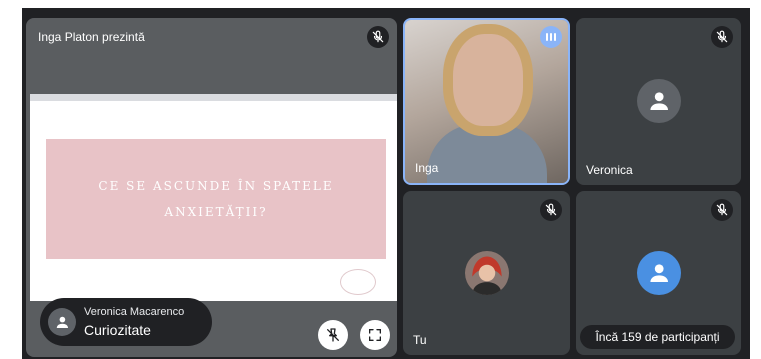 The width and height of the screenshot is (761, 359). Describe the element at coordinates (91, 37) in the screenshot. I see `presenter-title: Inga Platon prezintă` at that location.